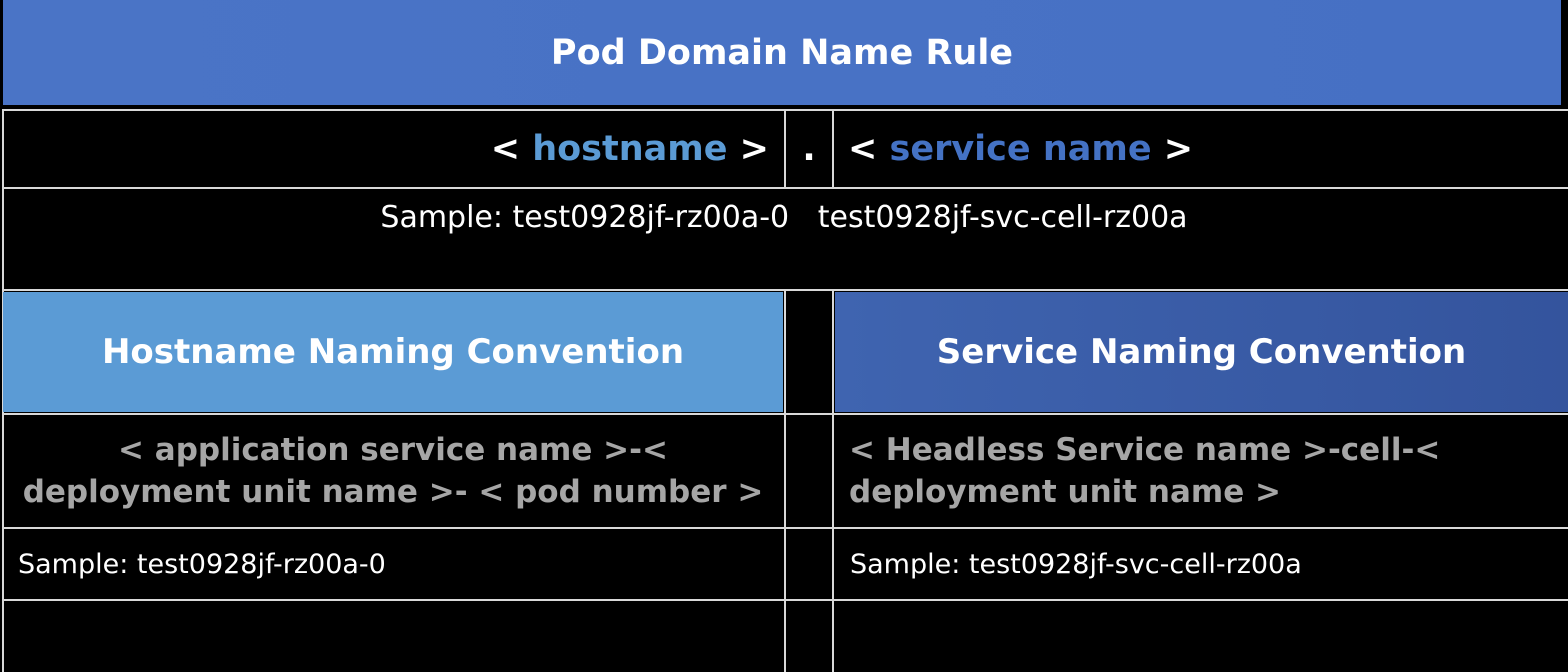  What do you see at coordinates (202, 564) in the screenshot?
I see `hostname-sample: Sample: test0928jf-rz00a-0` at bounding box center [202, 564].